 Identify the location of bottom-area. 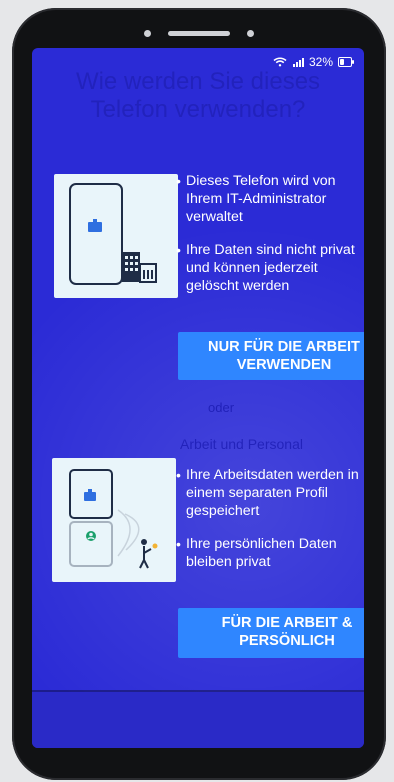
(198, 720).